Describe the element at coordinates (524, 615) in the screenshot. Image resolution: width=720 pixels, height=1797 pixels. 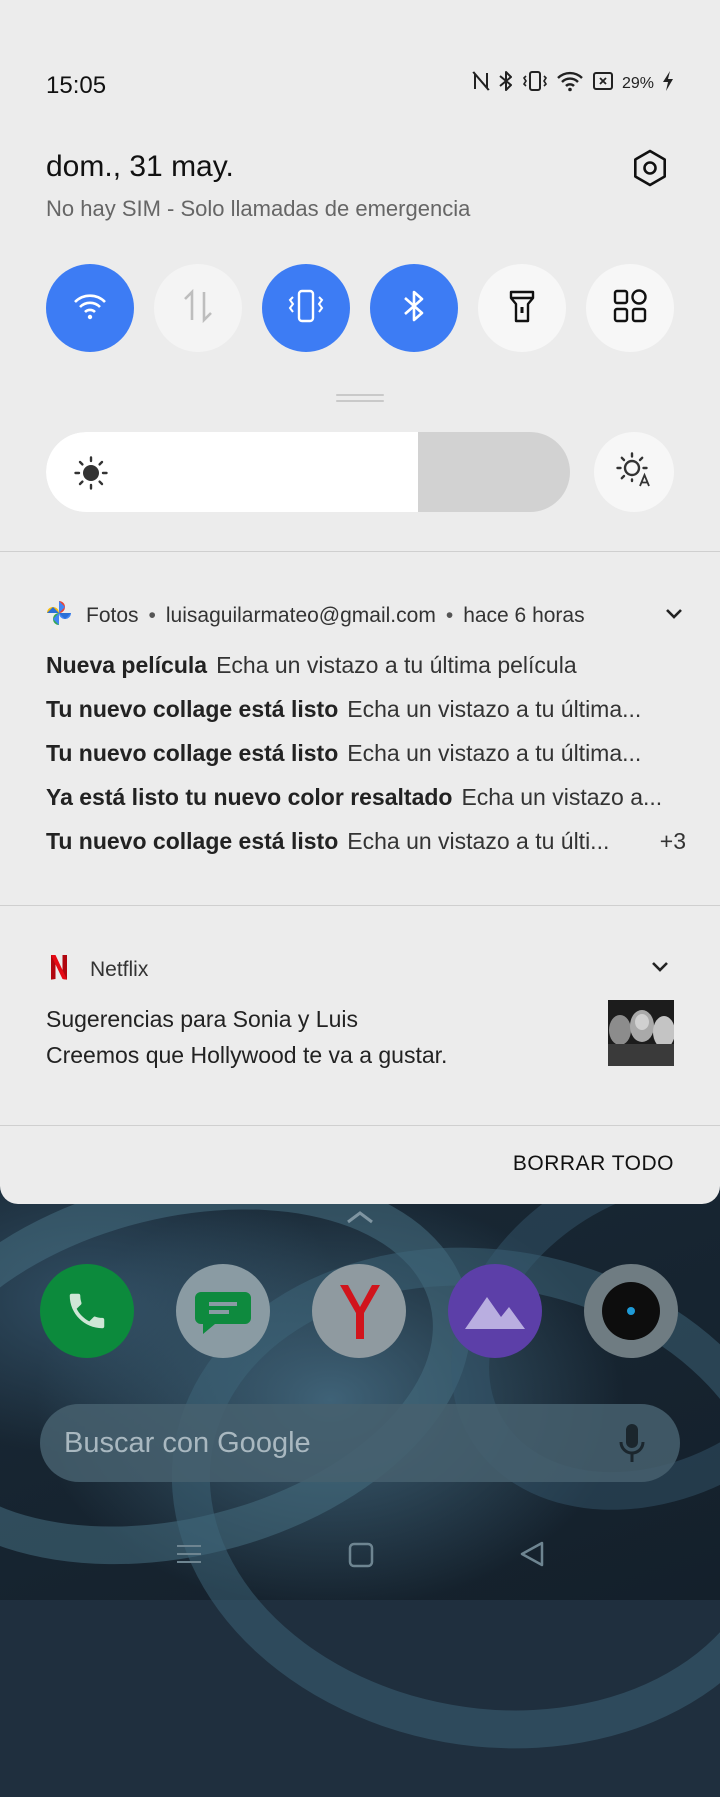
I see `photos-time: hace 6 horas` at that location.